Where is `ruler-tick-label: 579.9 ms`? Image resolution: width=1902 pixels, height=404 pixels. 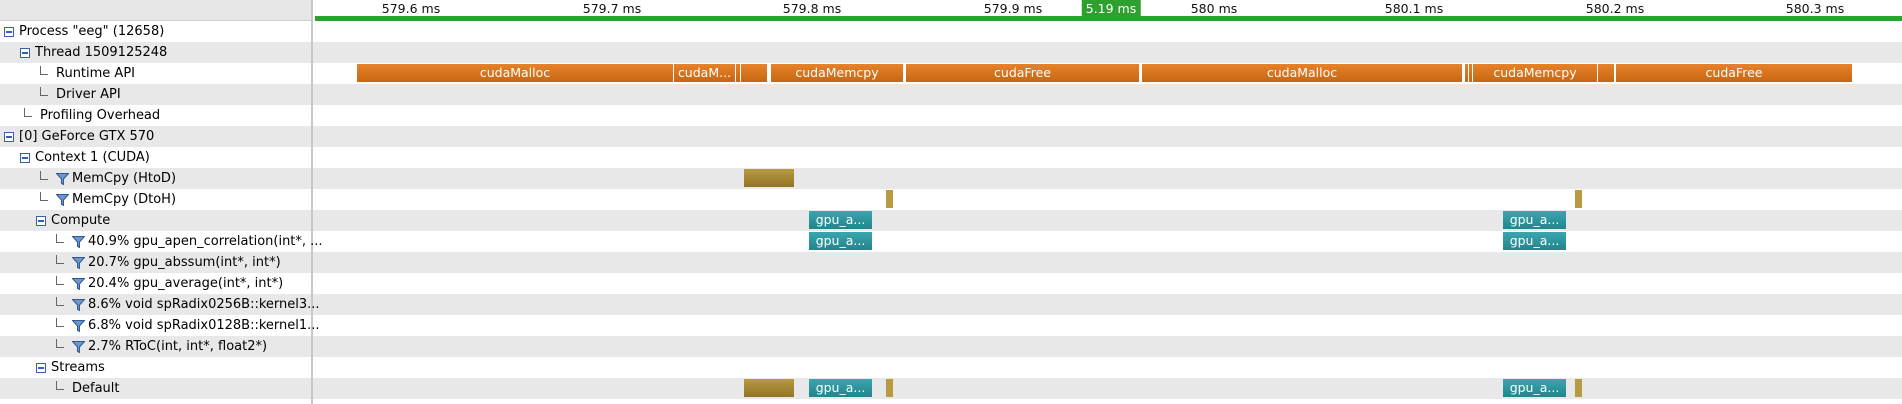 ruler-tick-label: 579.9 ms is located at coordinates (1013, 8).